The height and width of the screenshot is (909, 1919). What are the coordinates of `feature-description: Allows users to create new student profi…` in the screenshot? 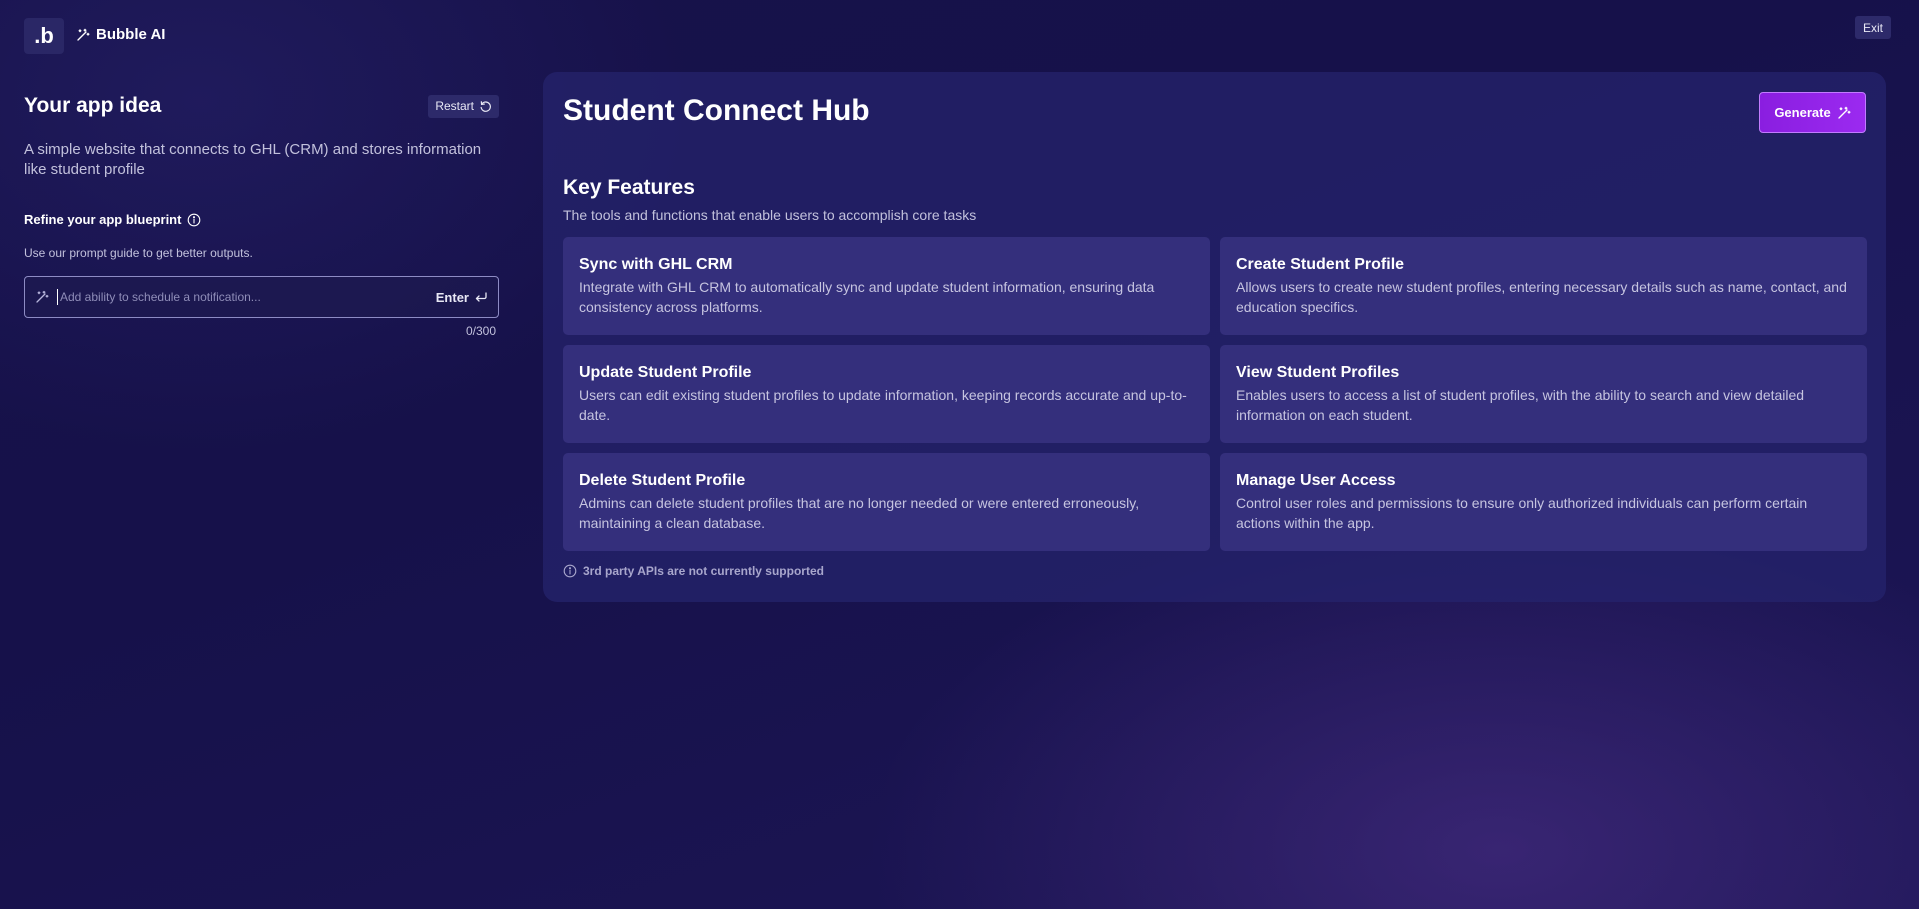 It's located at (1541, 297).